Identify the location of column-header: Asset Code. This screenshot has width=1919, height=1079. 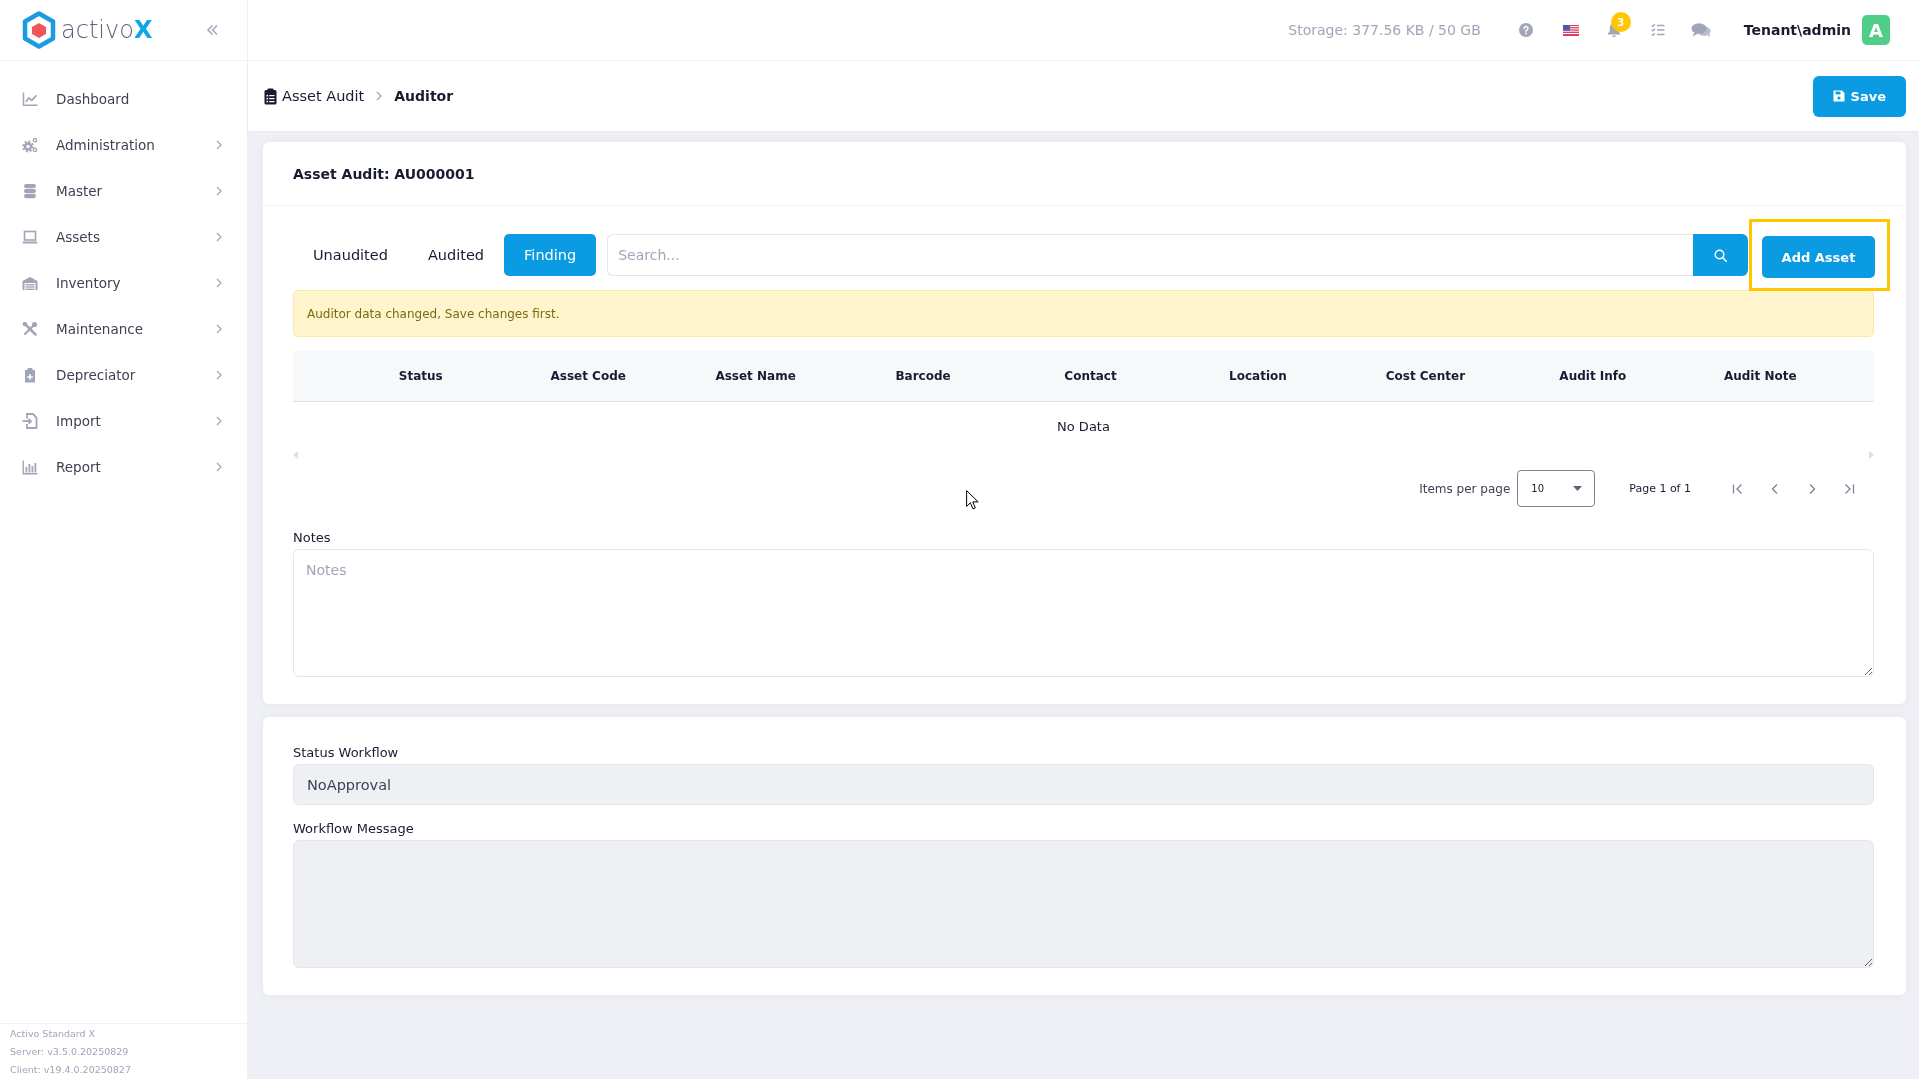
(588, 376).